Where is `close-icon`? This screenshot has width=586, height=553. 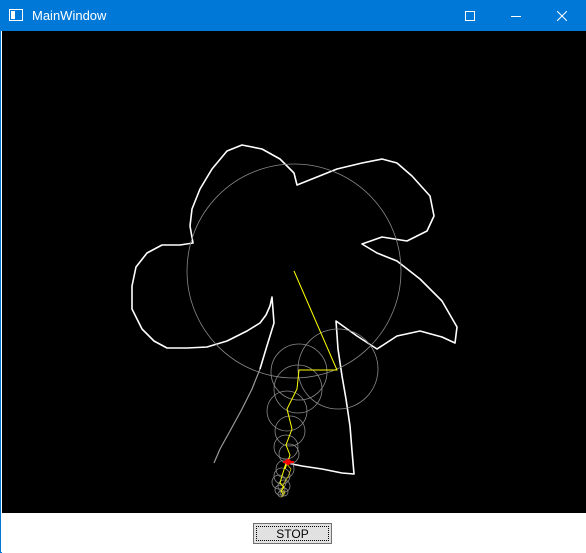 close-icon is located at coordinates (562, 16).